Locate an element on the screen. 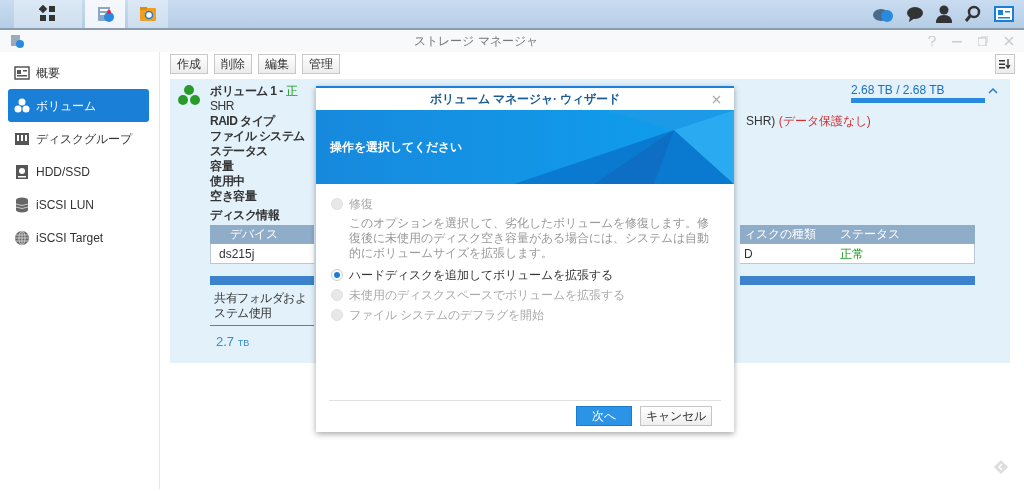 This screenshot has height=491, width=1024. chat-icon is located at coordinates (915, 14).